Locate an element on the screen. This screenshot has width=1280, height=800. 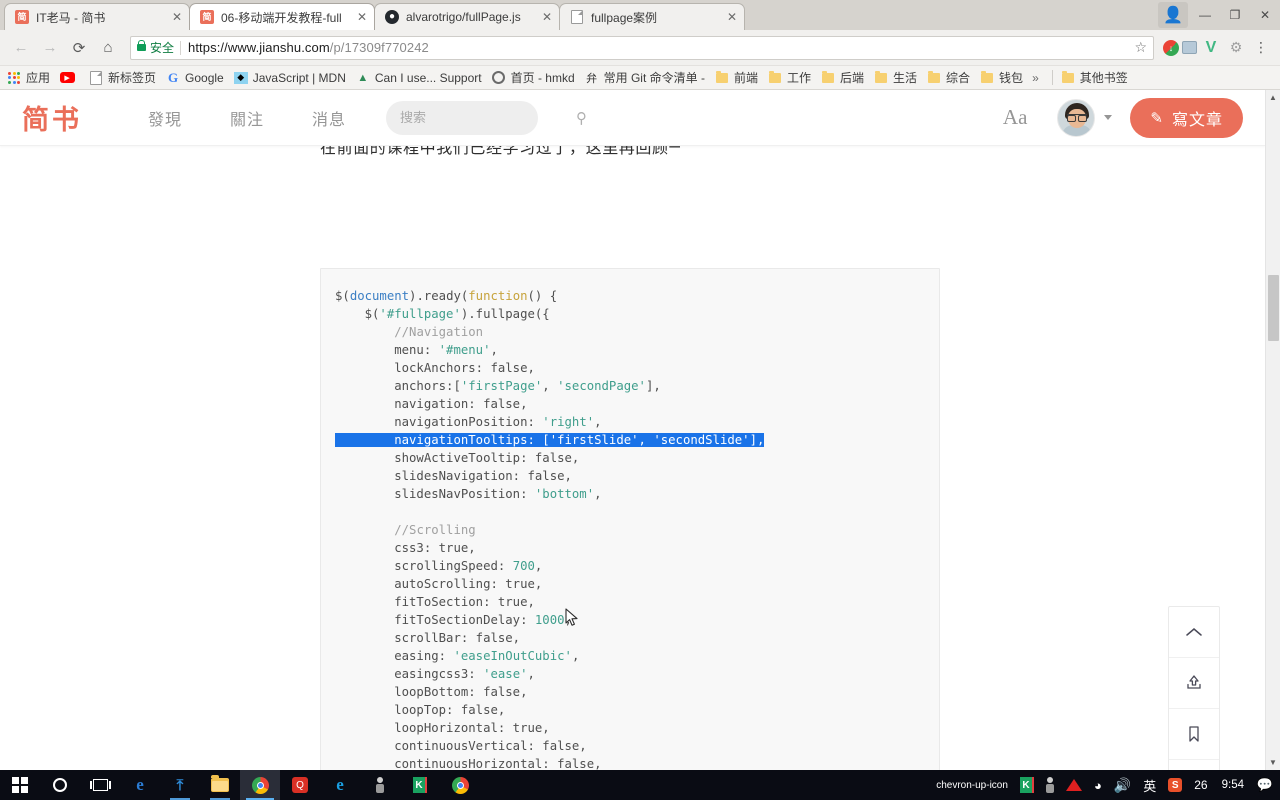
notification-icon: 💬 is located at coordinates (1265, 785).